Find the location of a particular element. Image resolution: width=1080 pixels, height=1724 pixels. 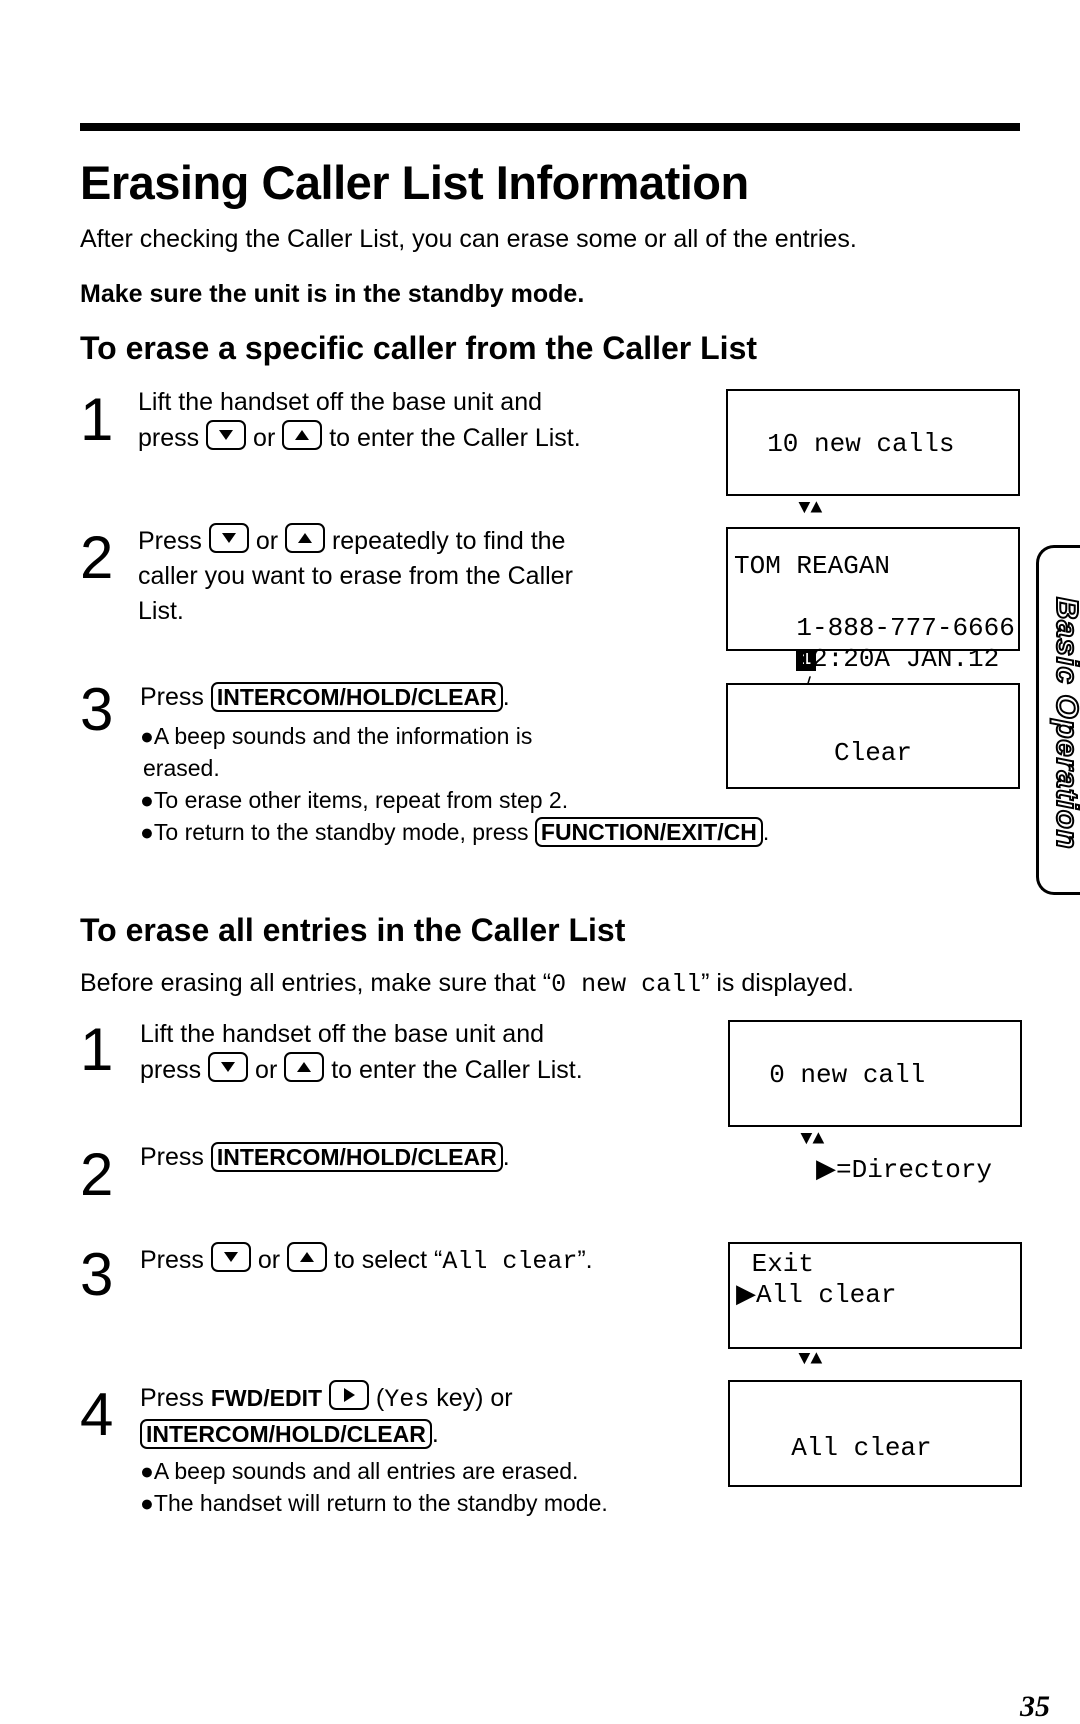

page-title: Erasing Caller List Information is located at coordinates (414, 182).